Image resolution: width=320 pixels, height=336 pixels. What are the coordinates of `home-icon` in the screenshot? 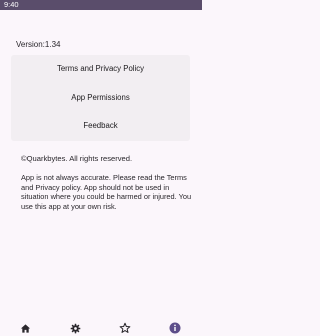 It's located at (25, 328).